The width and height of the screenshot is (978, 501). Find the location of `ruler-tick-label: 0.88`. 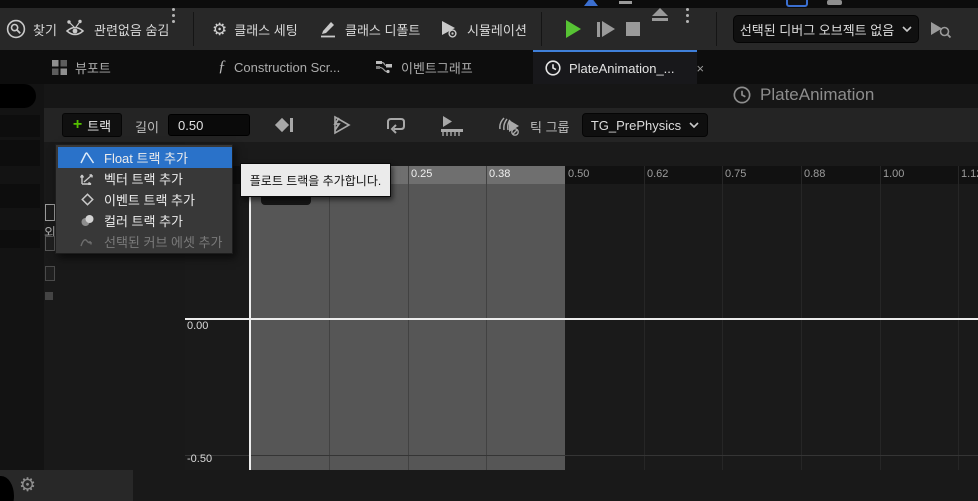

ruler-tick-label: 0.88 is located at coordinates (815, 174).